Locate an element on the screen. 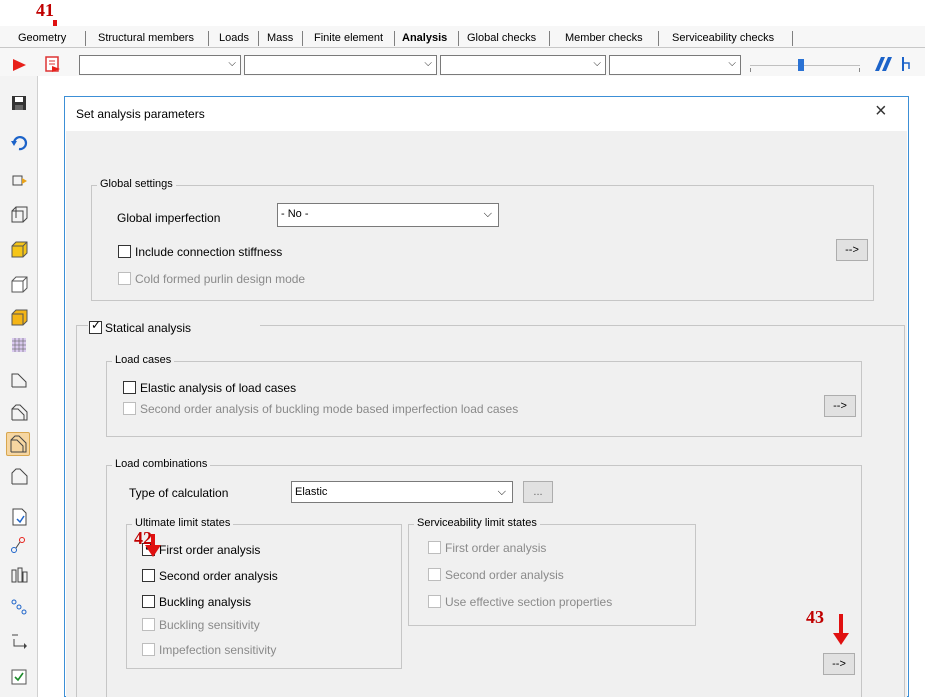  dialog-title: Set analysis parameters is located at coordinates (140, 114).